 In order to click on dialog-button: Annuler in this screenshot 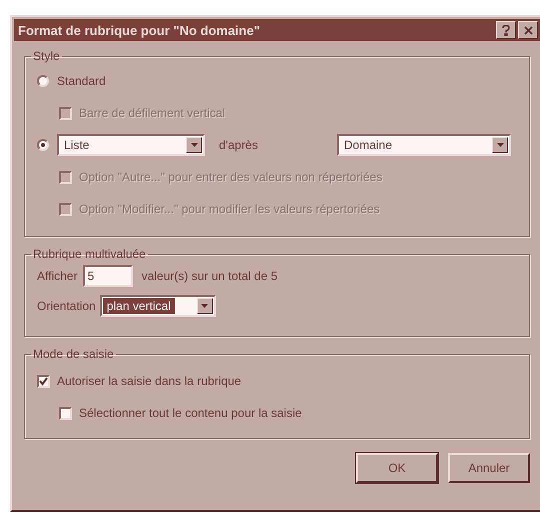, I will do `click(489, 468)`.